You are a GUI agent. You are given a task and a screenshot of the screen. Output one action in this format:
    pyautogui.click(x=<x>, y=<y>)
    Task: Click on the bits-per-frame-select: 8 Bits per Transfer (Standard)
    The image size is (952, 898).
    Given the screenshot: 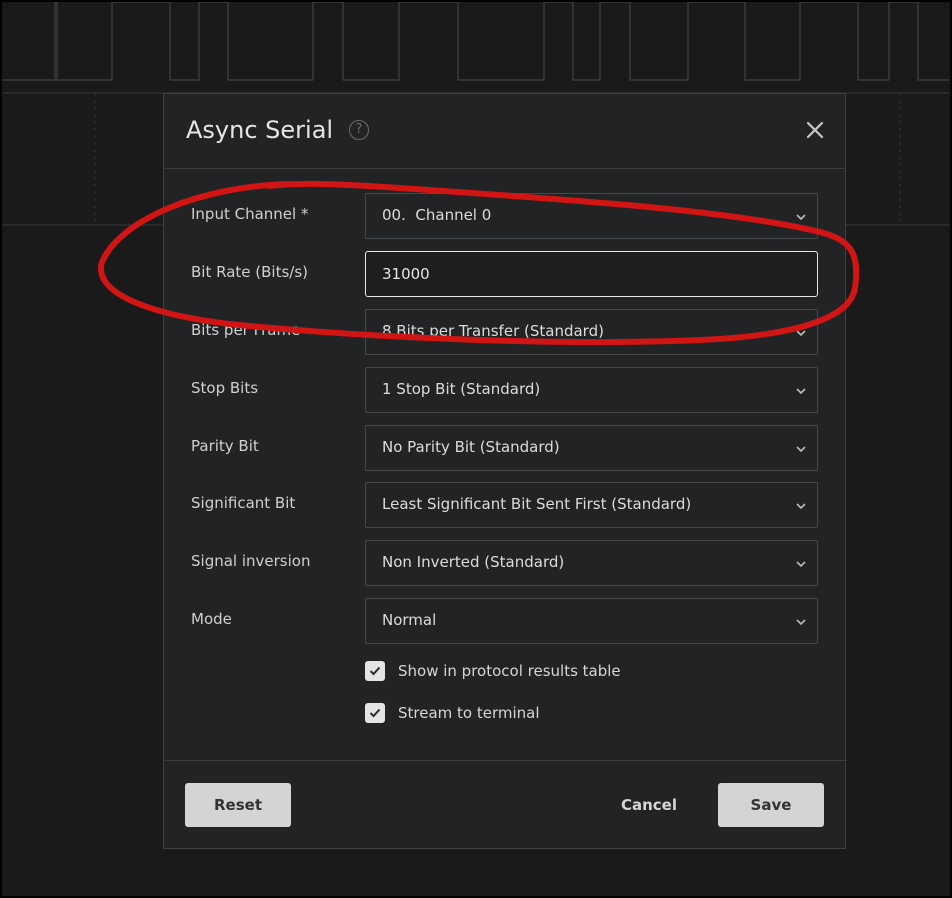 What is the action you would take?
    pyautogui.click(x=591, y=332)
    